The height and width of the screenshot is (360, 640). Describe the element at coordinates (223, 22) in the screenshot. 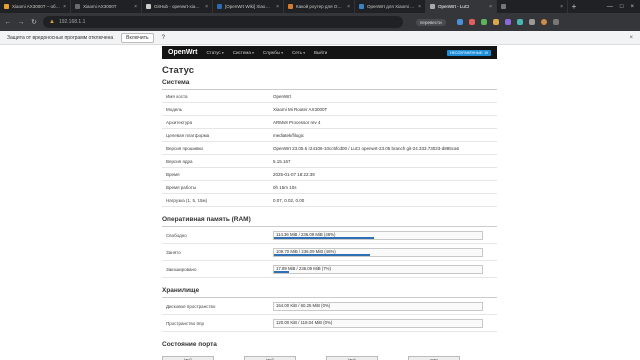

I see `address-bar: ▲ 192.168.1.1` at that location.